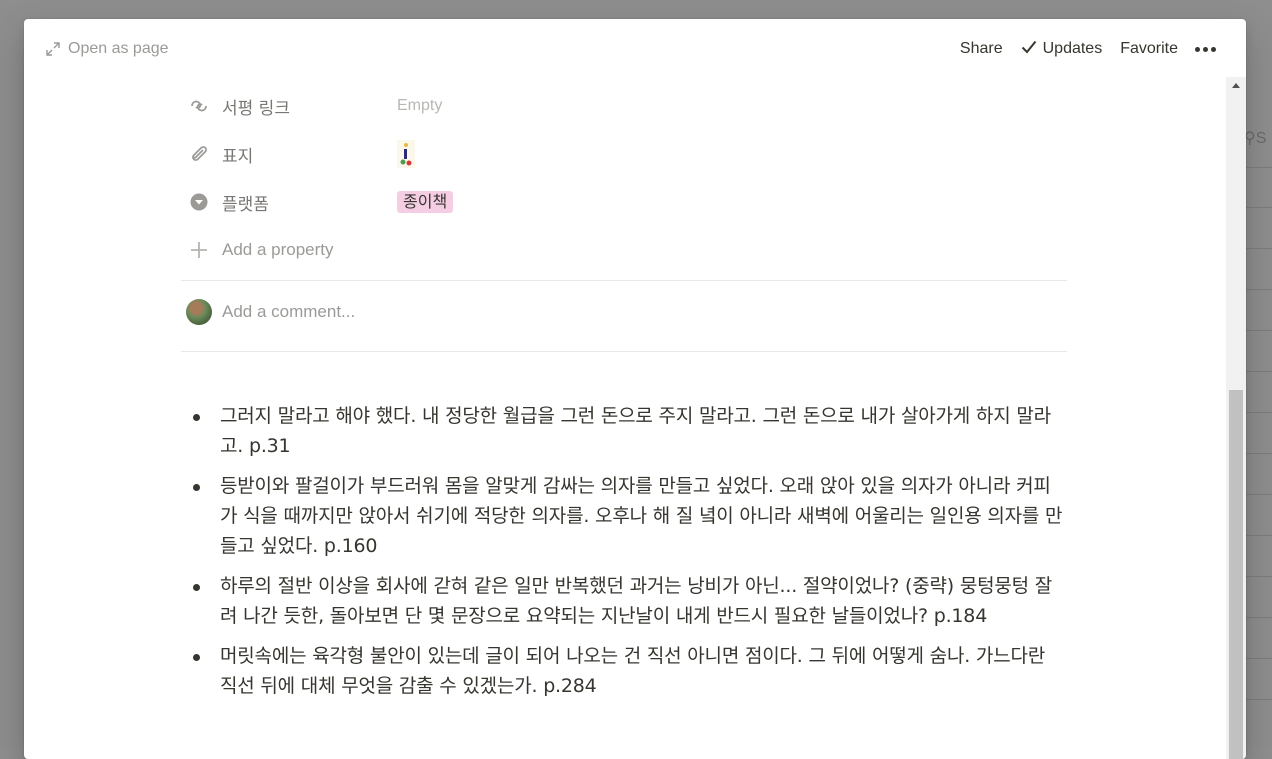 This screenshot has width=1272, height=759. Describe the element at coordinates (419, 106) in the screenshot. I see `property-value-empty: Empty` at that location.